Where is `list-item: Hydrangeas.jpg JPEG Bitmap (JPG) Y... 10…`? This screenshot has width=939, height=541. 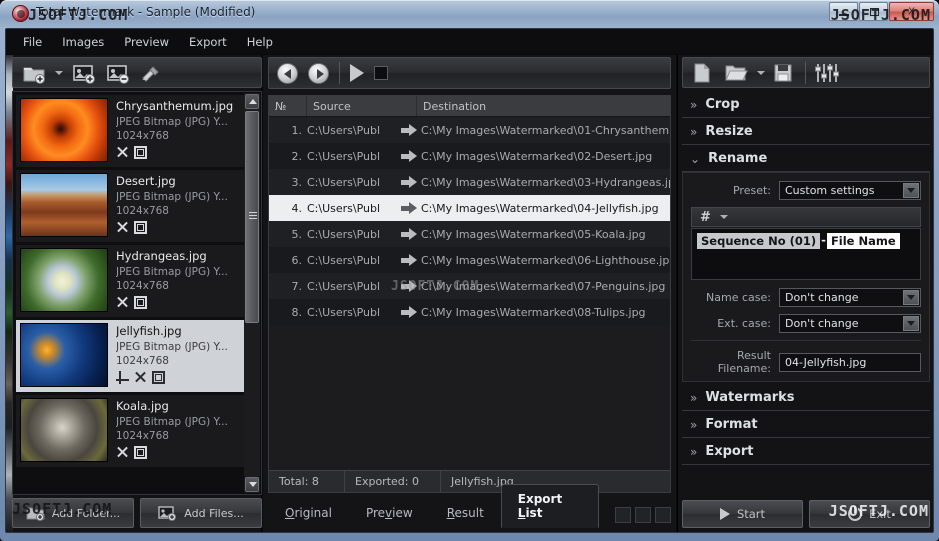
list-item: Hydrangeas.jpg JPEG Bitmap (JPG) Y... 10… is located at coordinates (137, 281).